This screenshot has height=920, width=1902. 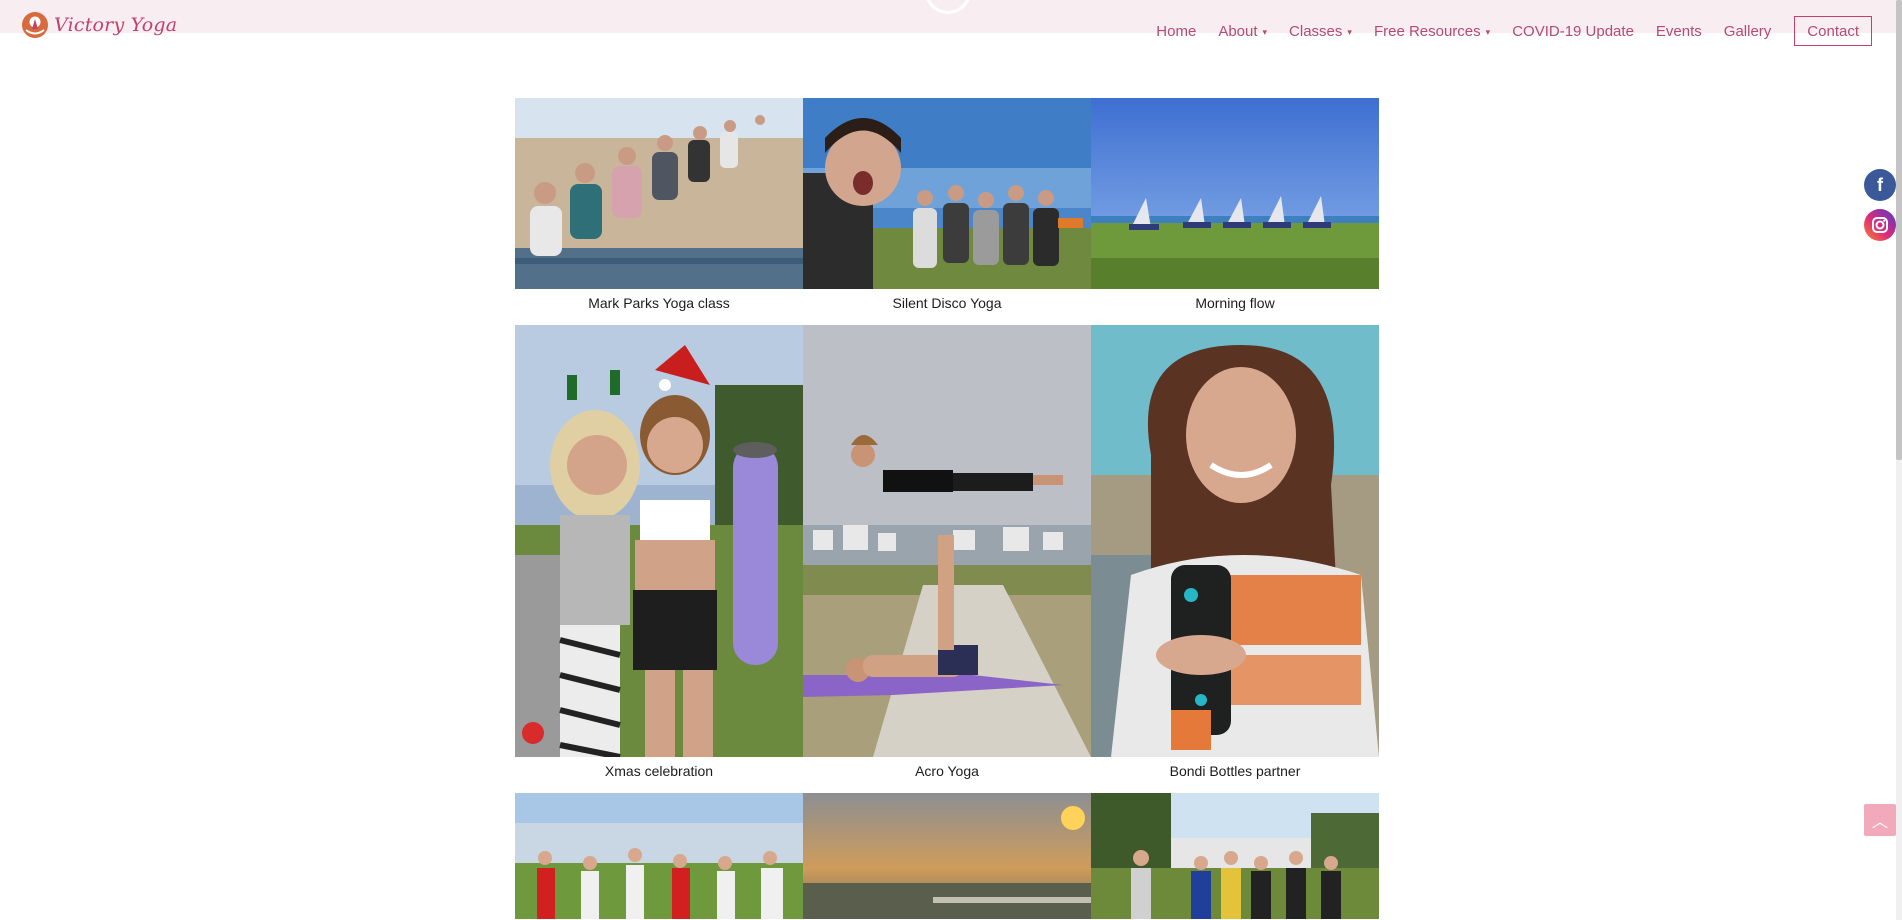 I want to click on nav-classes-label: Classes, so click(x=1316, y=31).